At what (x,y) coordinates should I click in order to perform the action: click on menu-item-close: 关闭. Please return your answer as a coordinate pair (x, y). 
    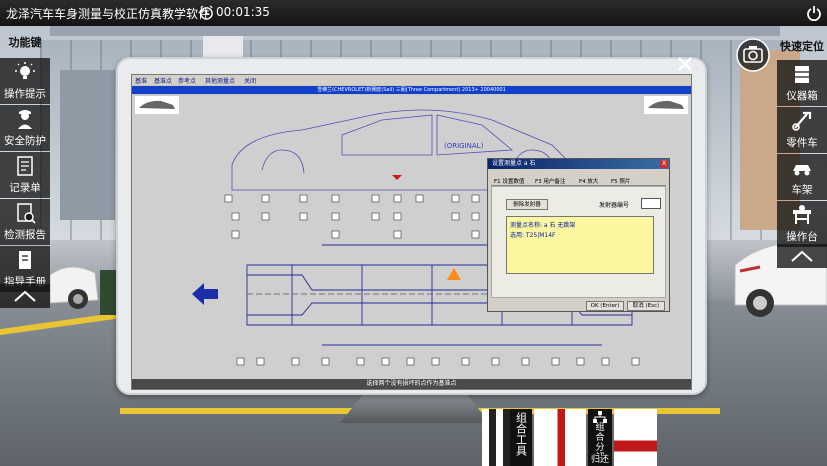
    Looking at the image, I should click on (250, 80).